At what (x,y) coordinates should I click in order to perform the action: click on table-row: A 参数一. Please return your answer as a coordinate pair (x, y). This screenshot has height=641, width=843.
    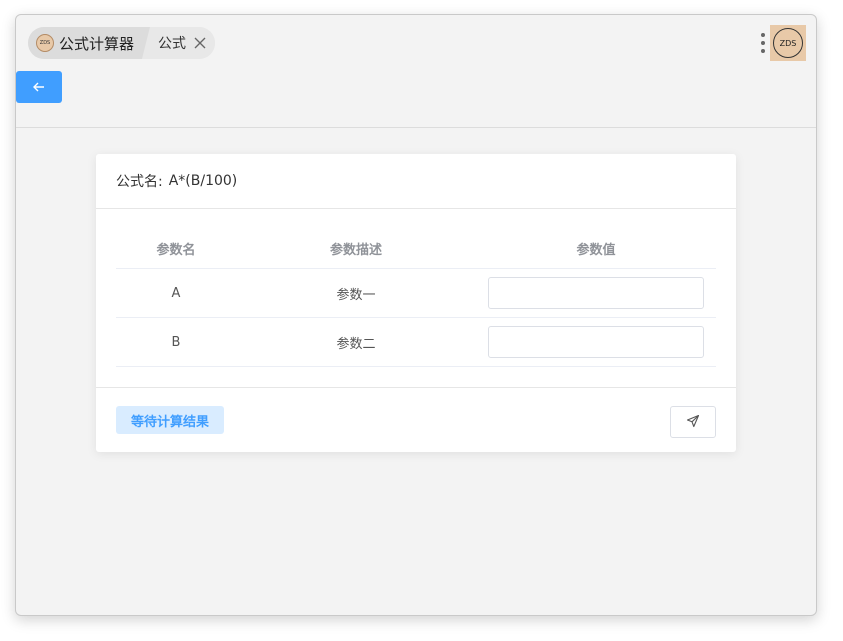
    Looking at the image, I should click on (416, 293).